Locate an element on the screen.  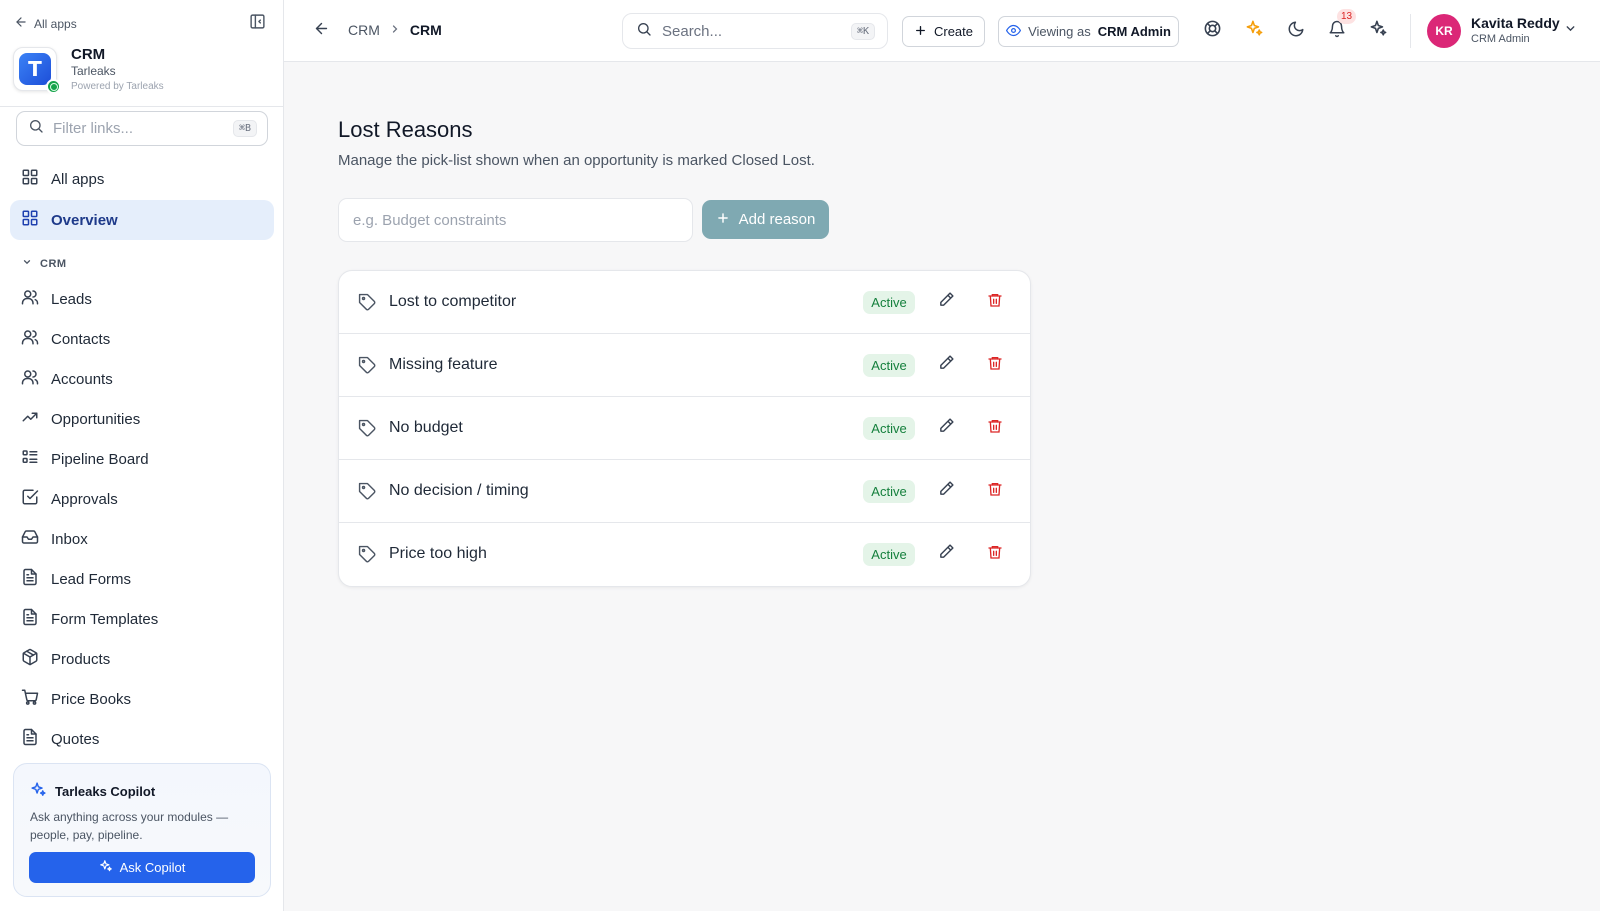
collapse-sidebar-button is located at coordinates (257, 24).